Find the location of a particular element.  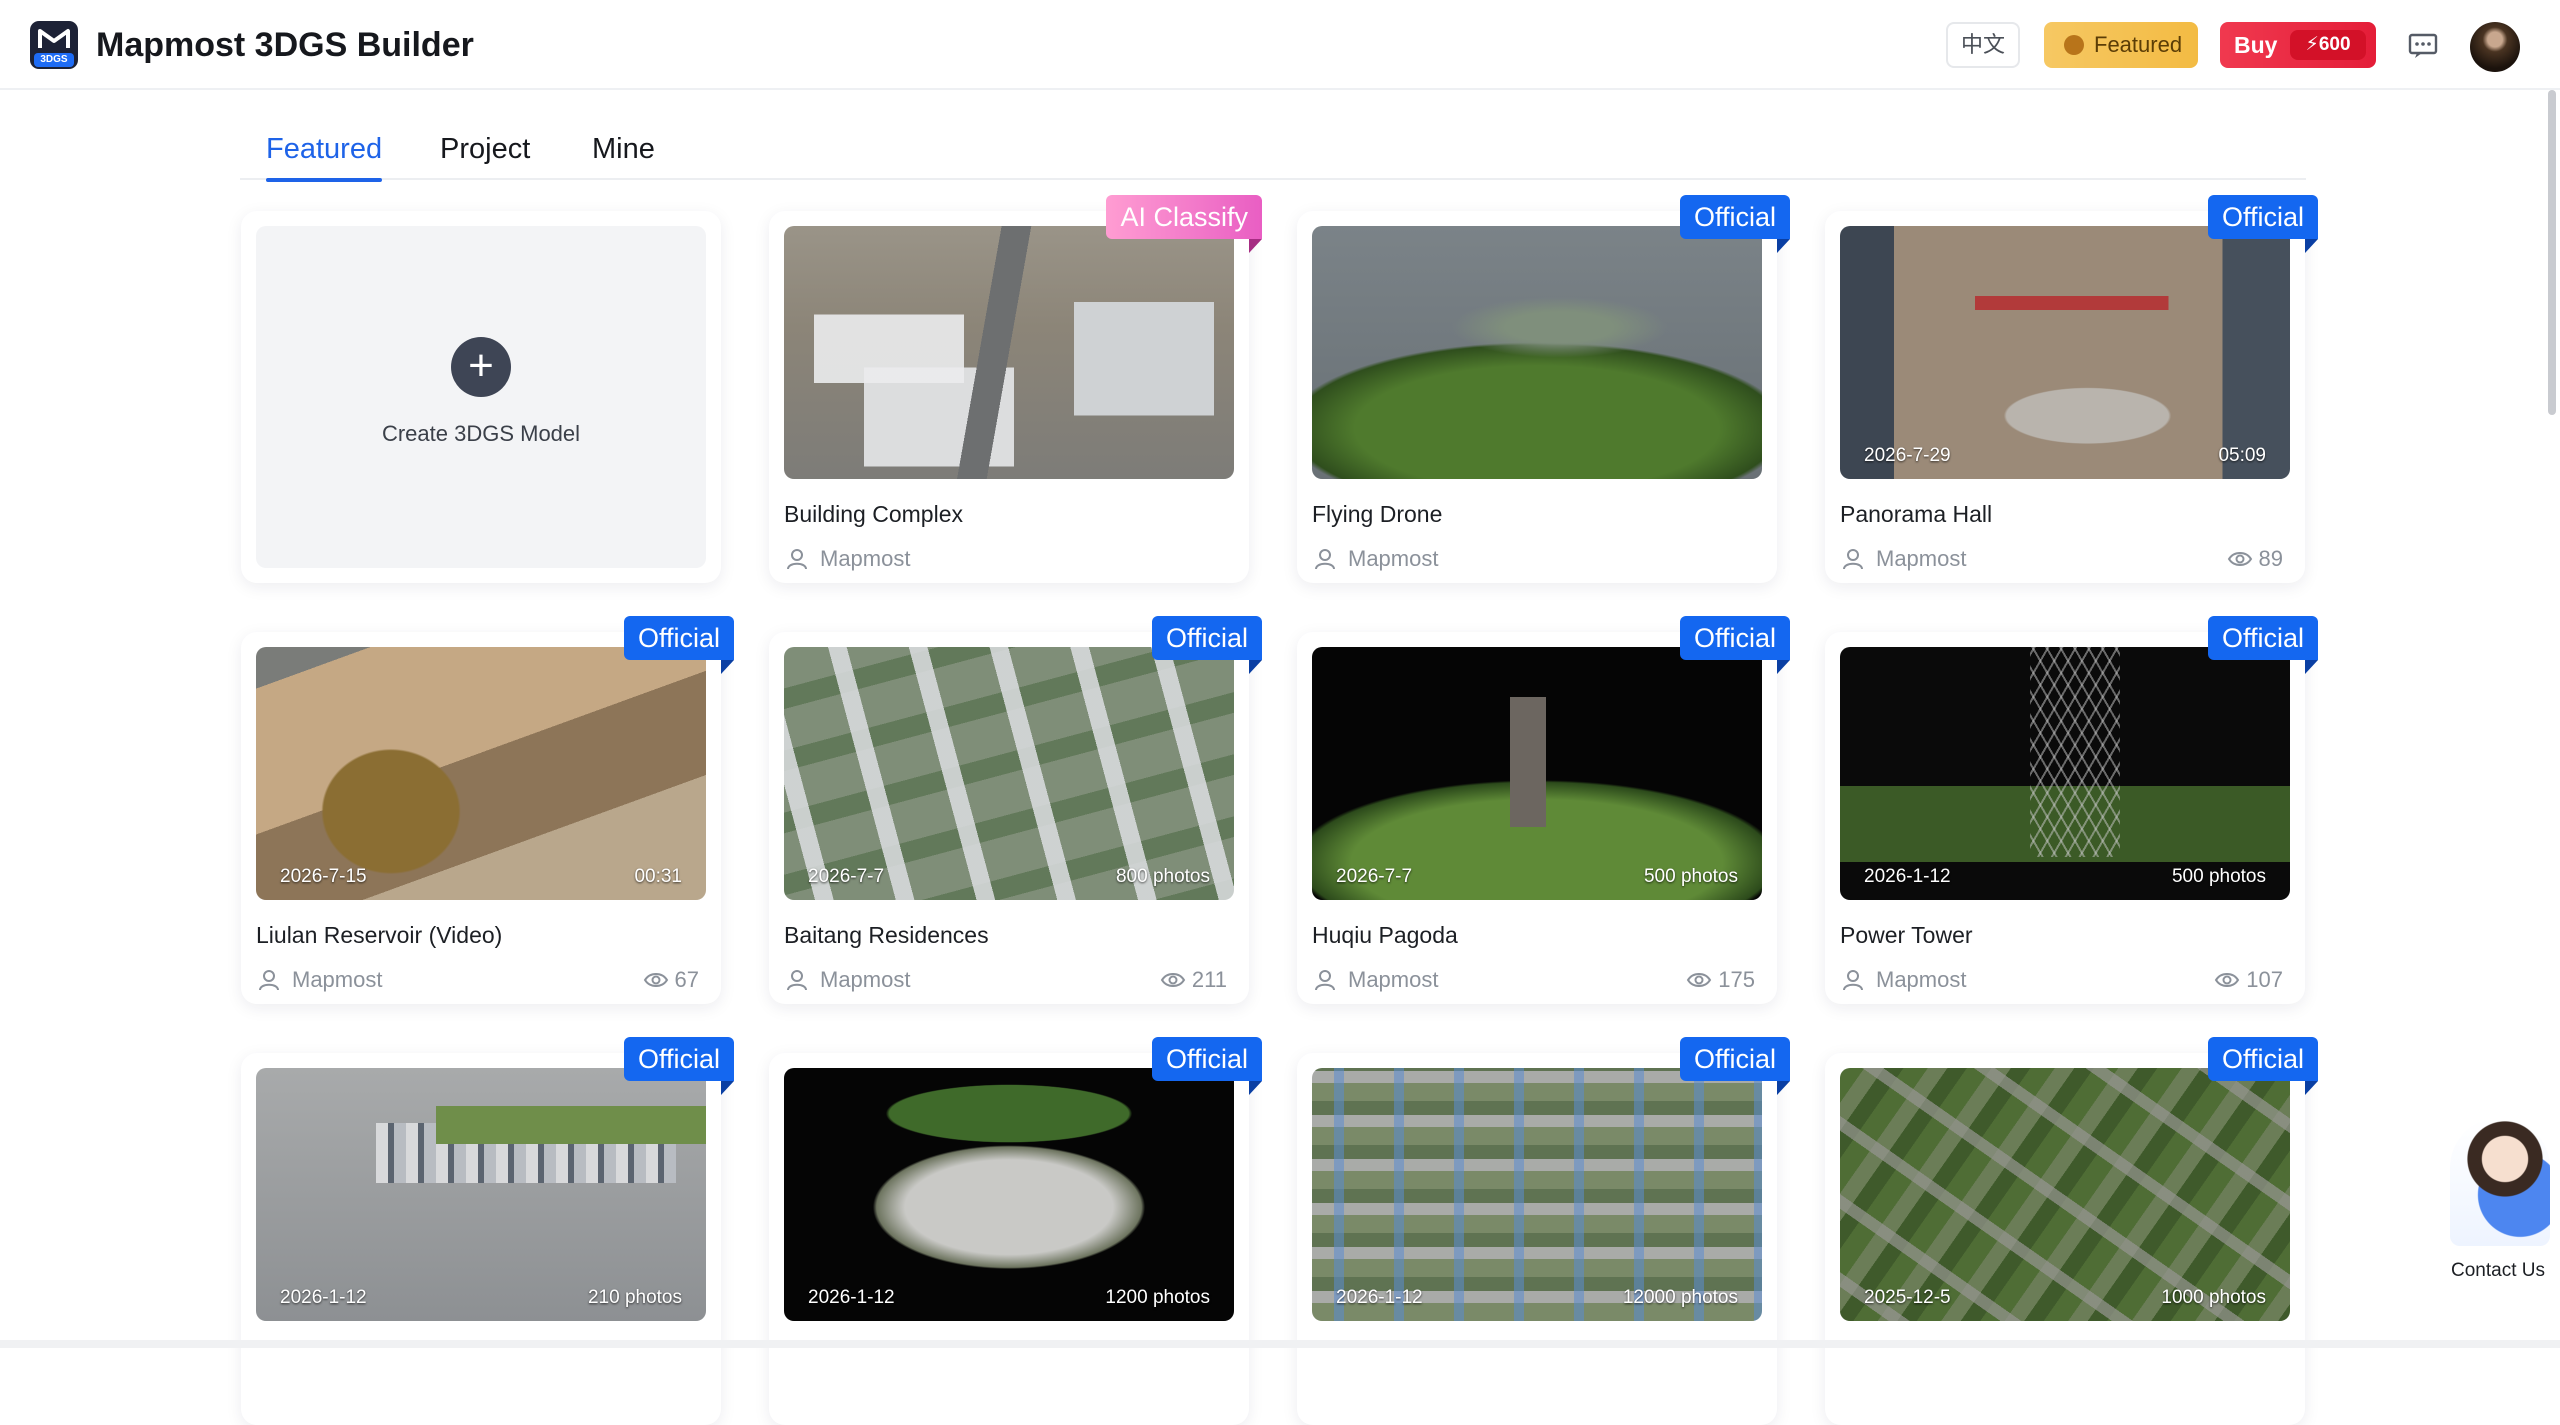

plus-icon: + is located at coordinates (481, 367).